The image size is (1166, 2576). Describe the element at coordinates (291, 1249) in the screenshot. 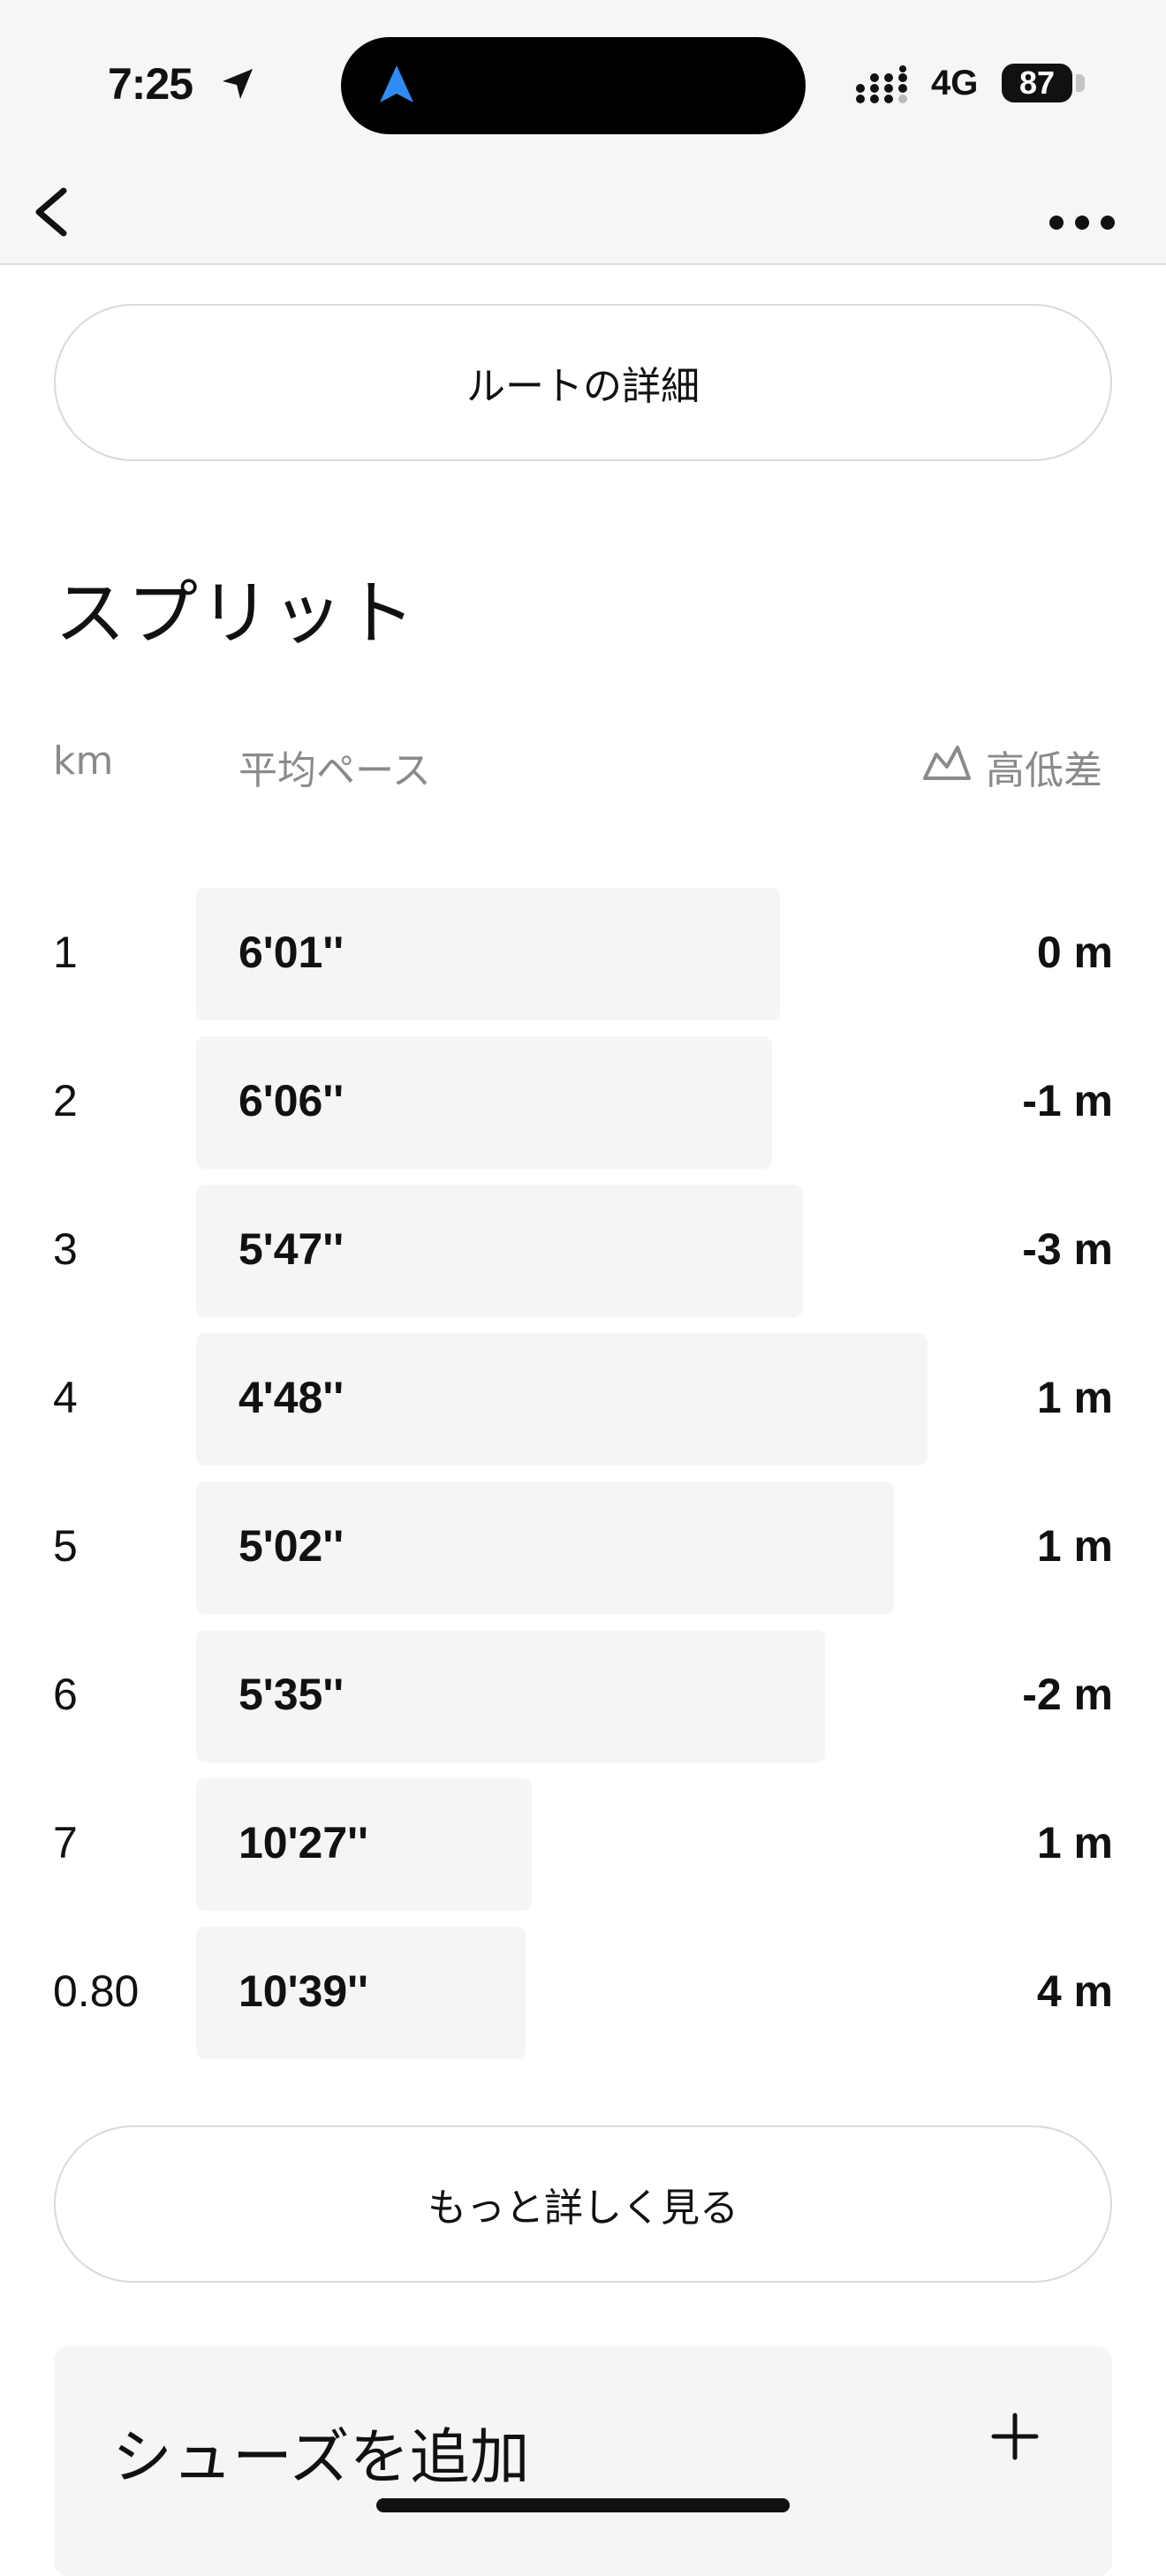

I see `split-pace: 5'47''` at that location.